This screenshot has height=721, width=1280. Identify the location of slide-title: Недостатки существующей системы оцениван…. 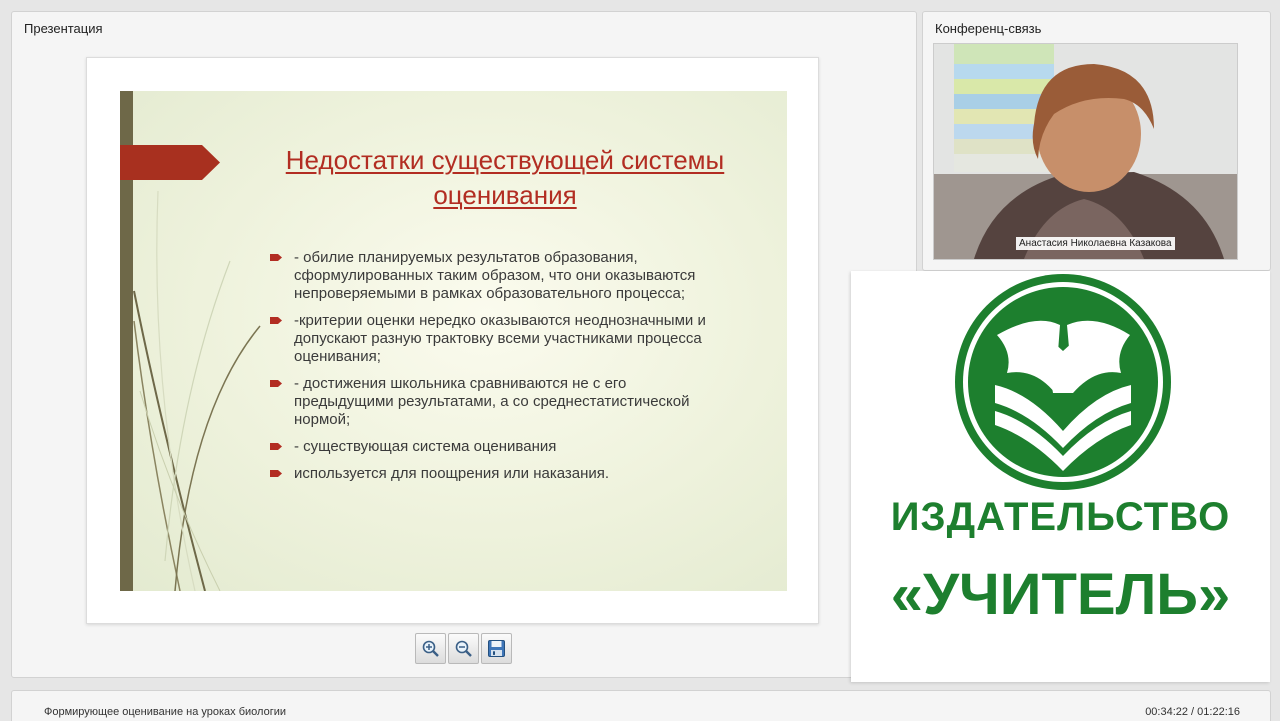
(505, 177).